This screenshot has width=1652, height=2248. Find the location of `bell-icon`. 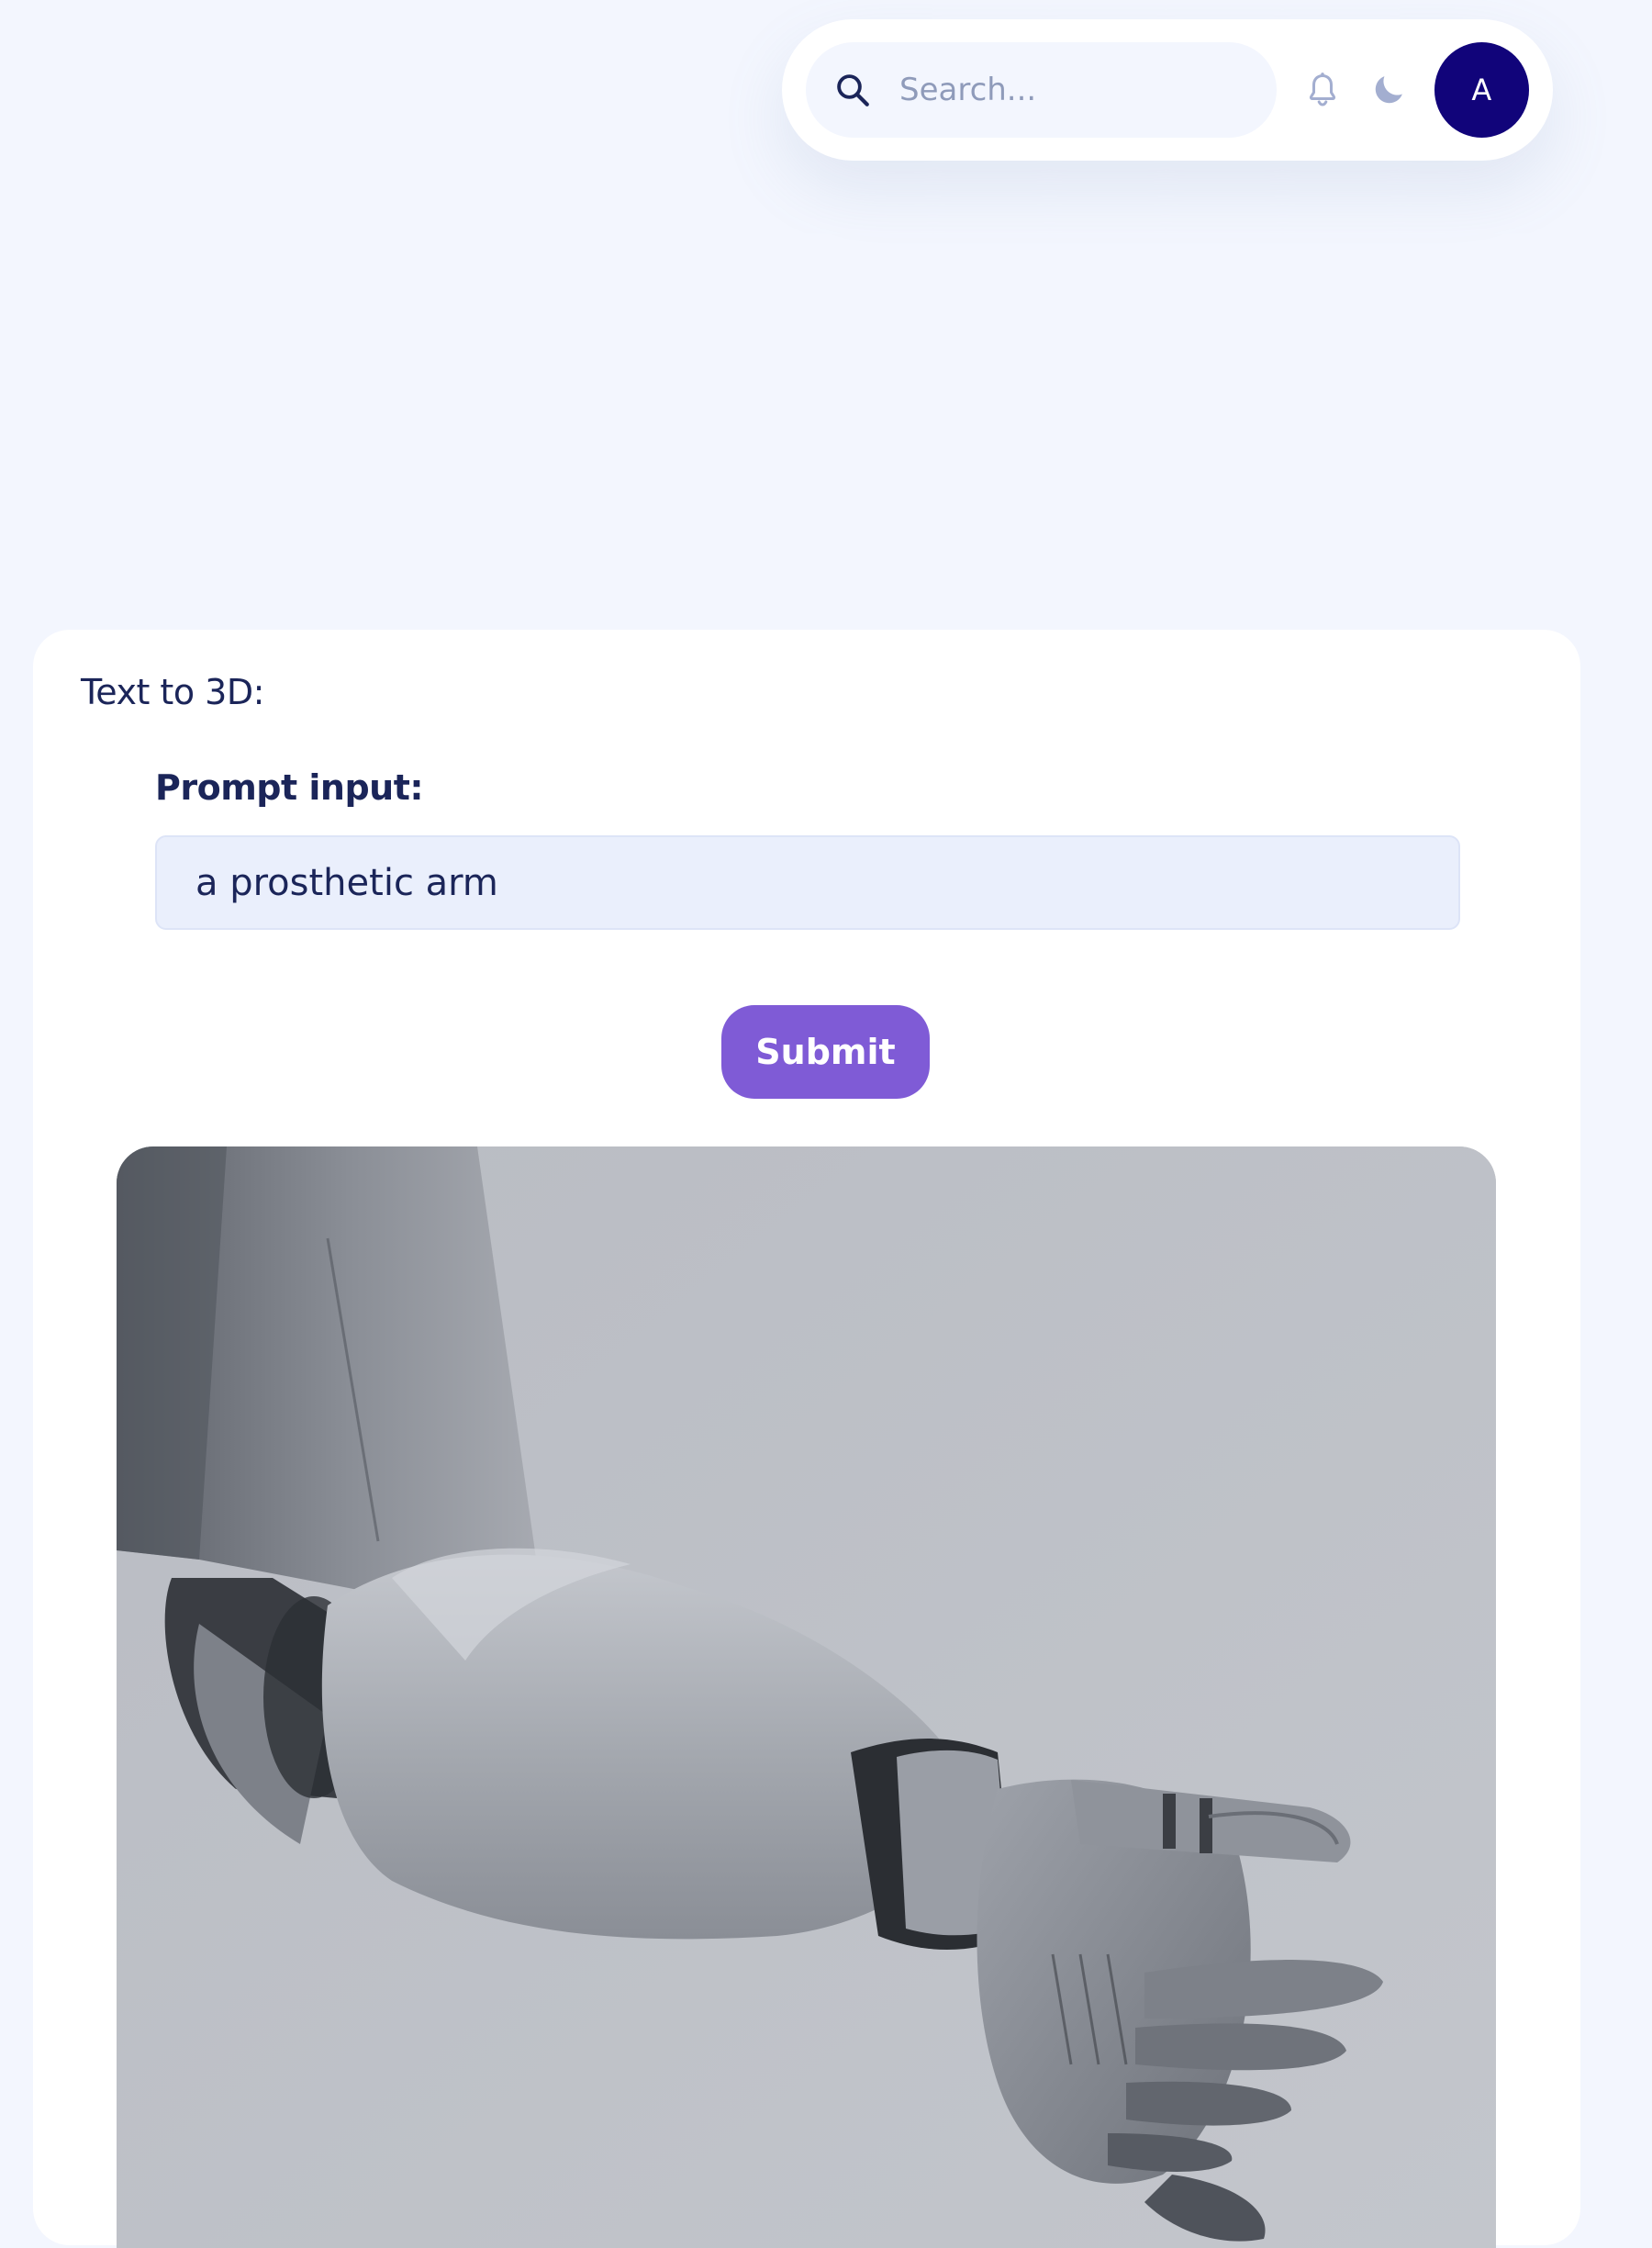

bell-icon is located at coordinates (1323, 89).